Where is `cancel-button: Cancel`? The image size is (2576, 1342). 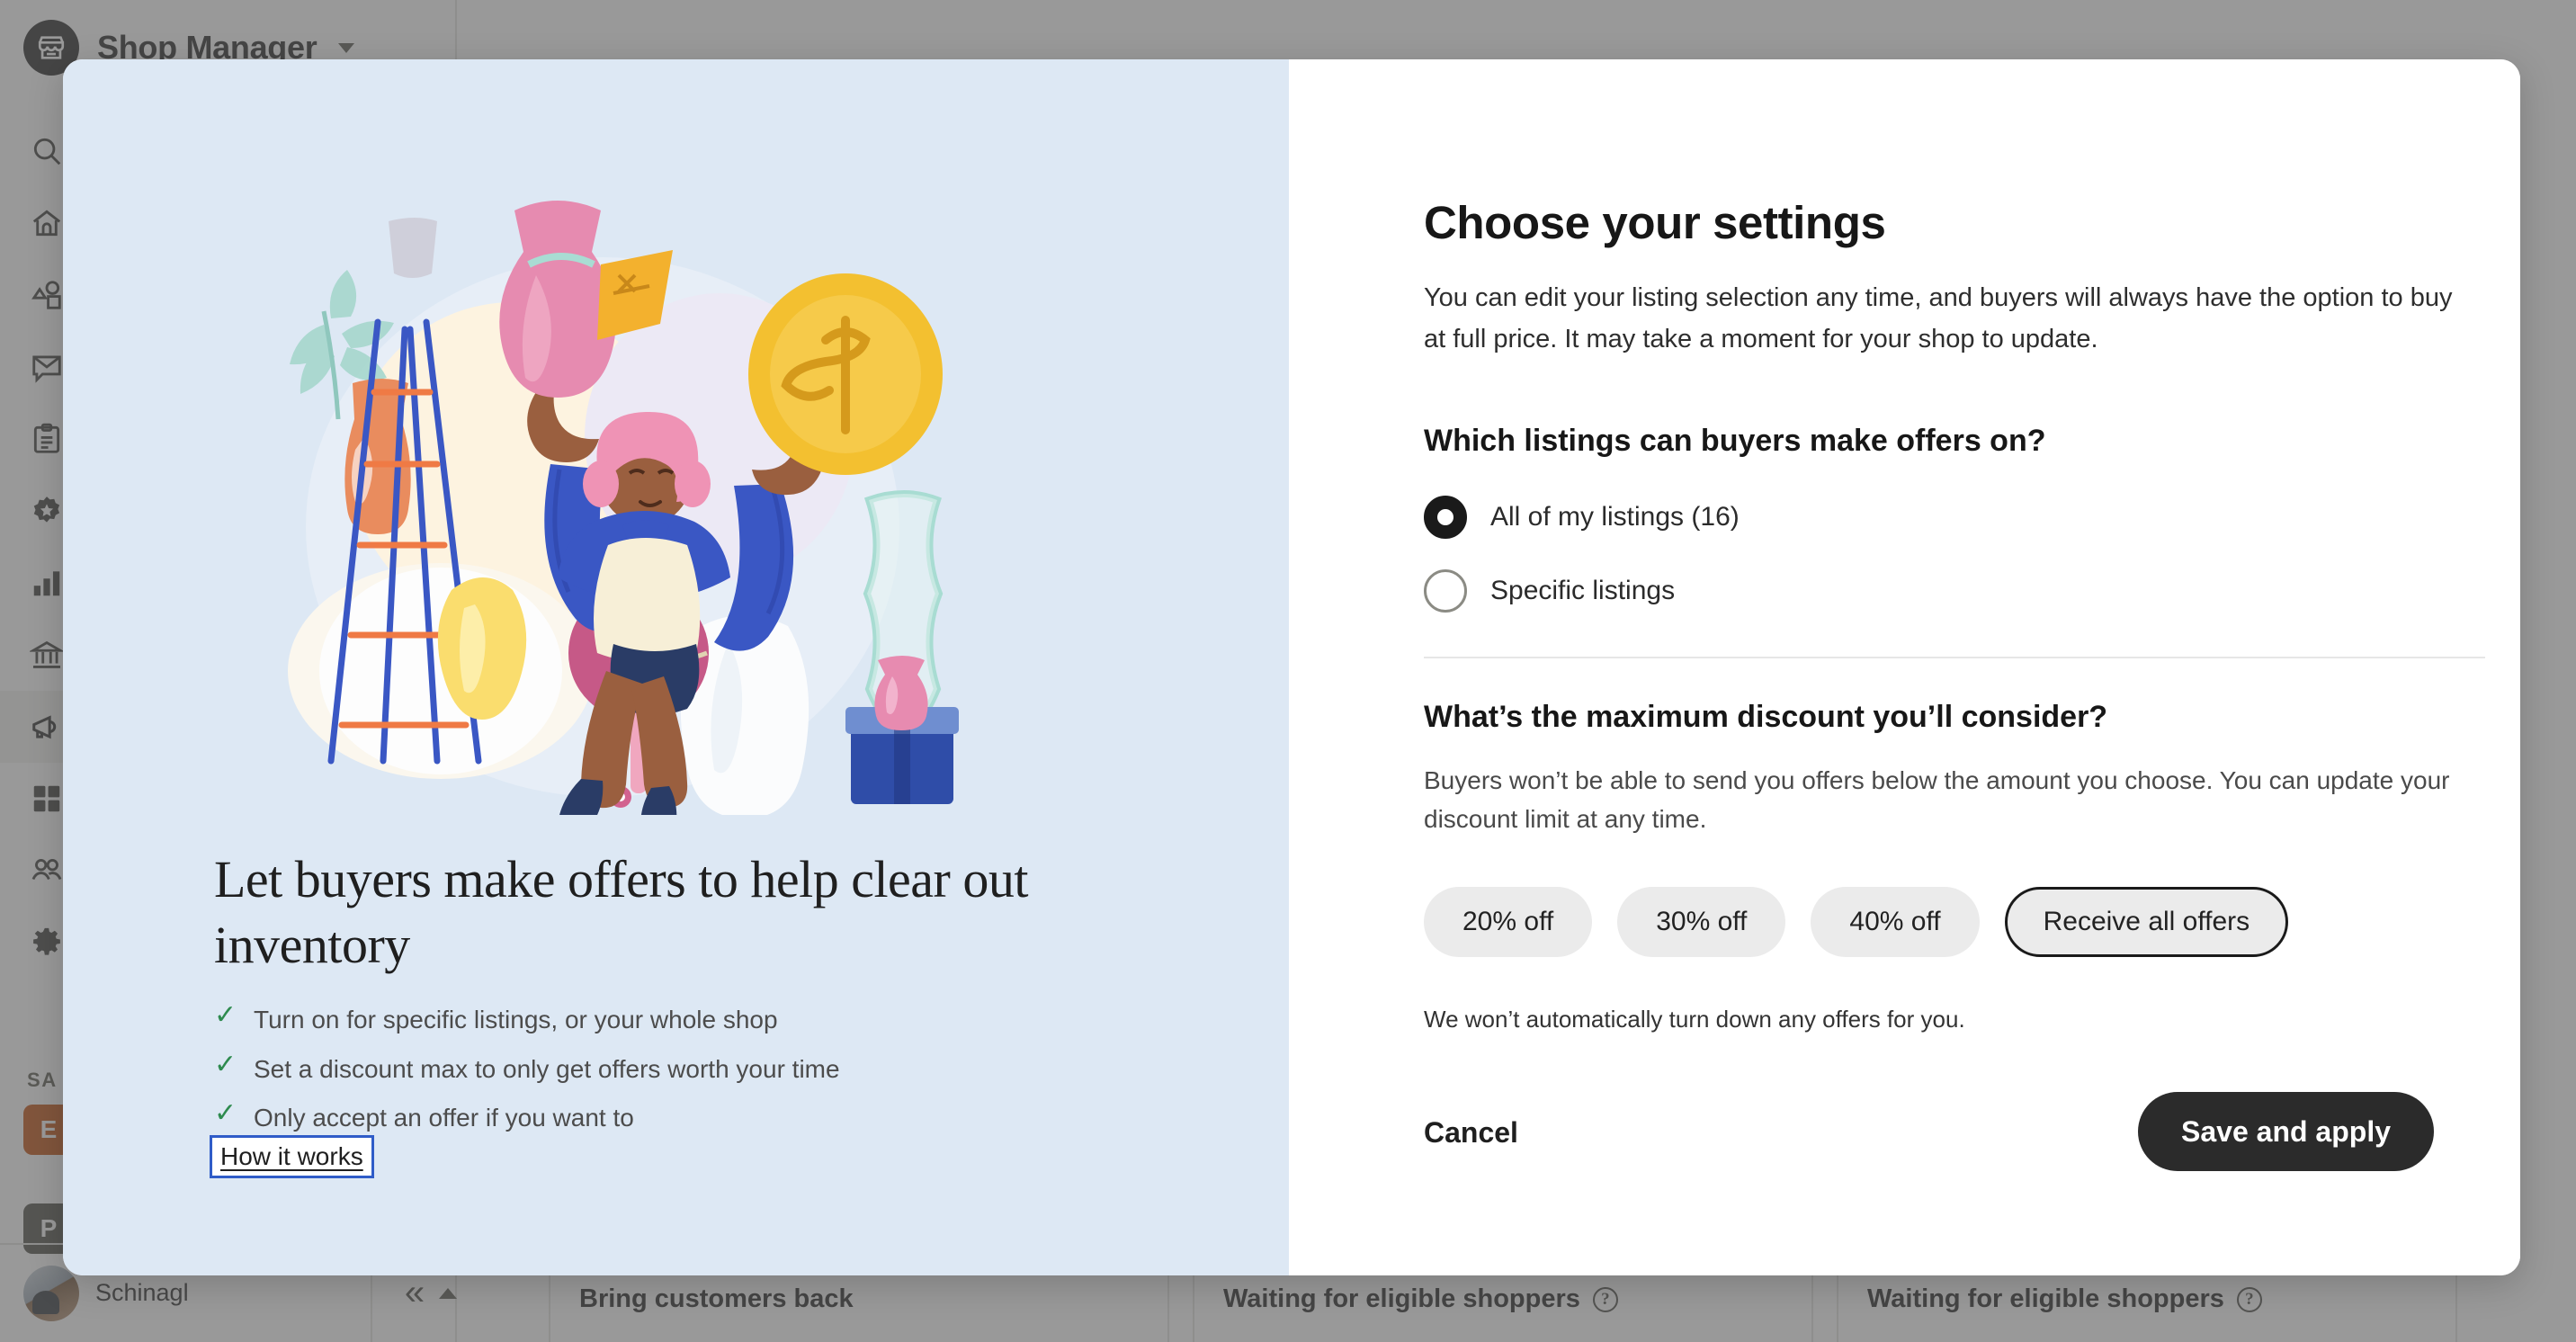
cancel-button: Cancel is located at coordinates (1471, 1133).